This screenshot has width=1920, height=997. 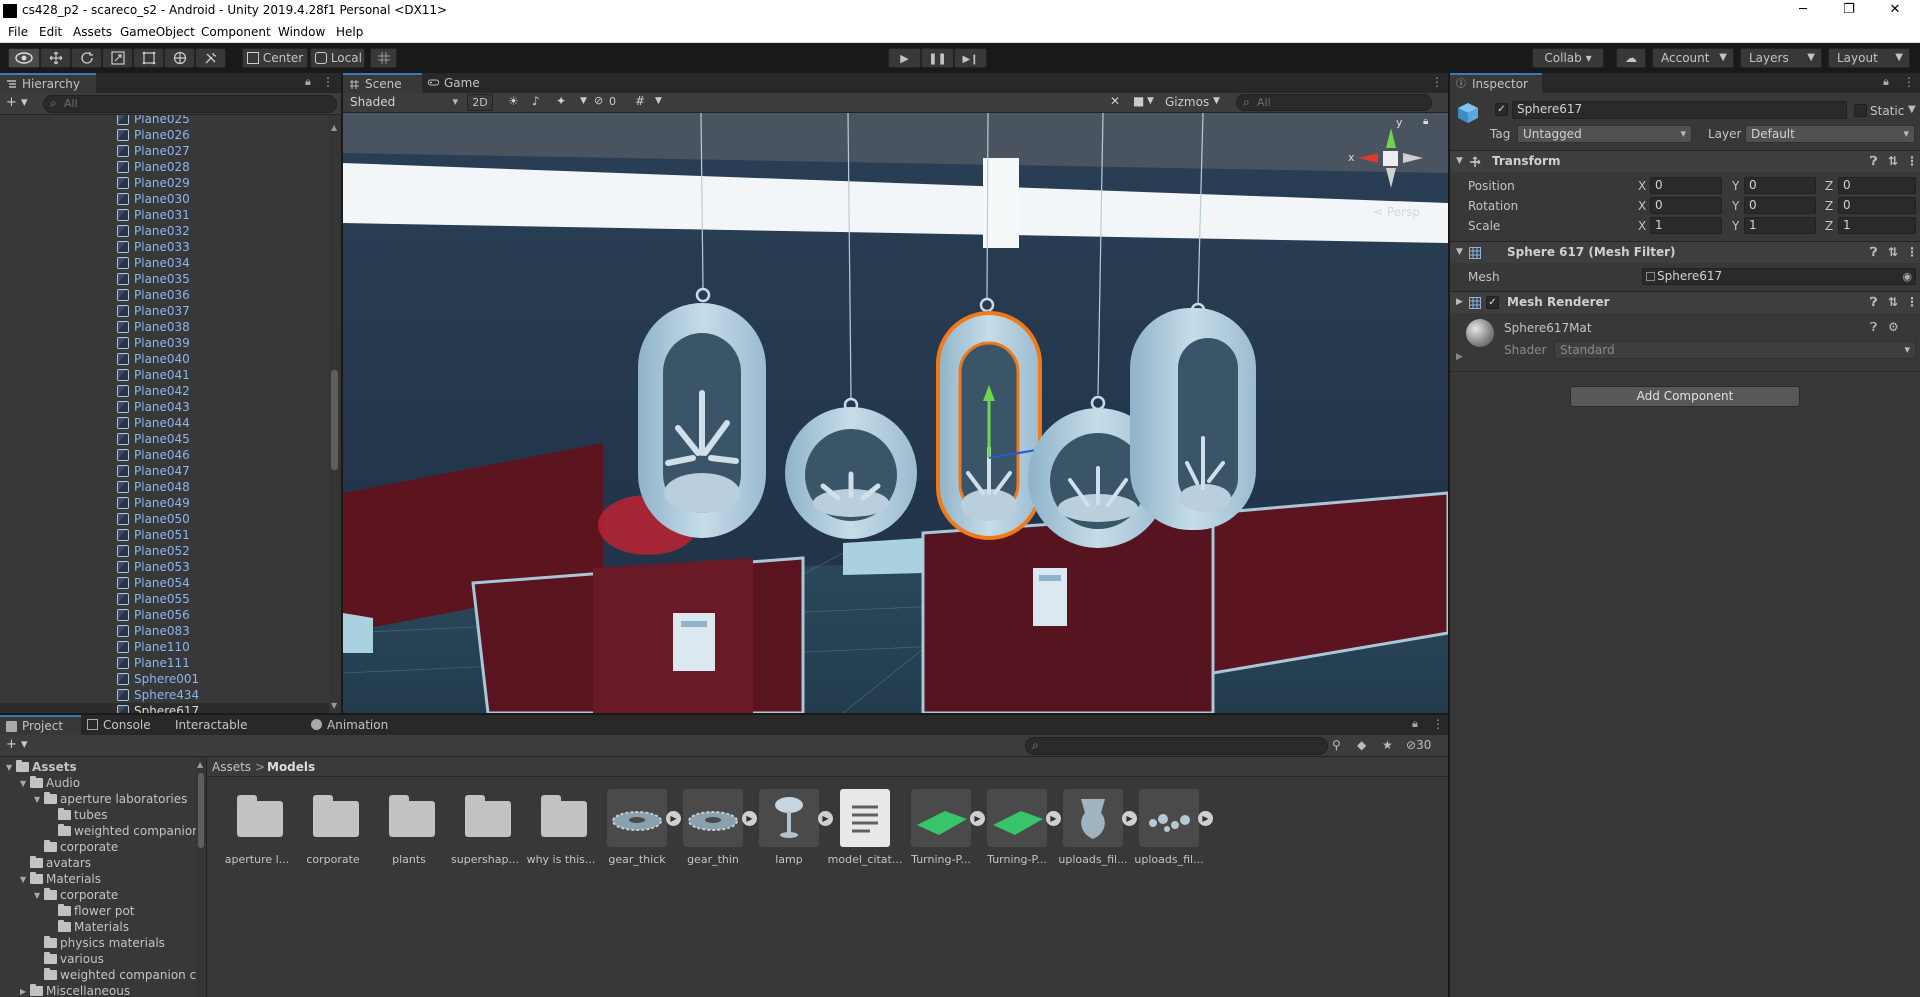 What do you see at coordinates (117, 58) in the screenshot?
I see `scale-tool-button` at bounding box center [117, 58].